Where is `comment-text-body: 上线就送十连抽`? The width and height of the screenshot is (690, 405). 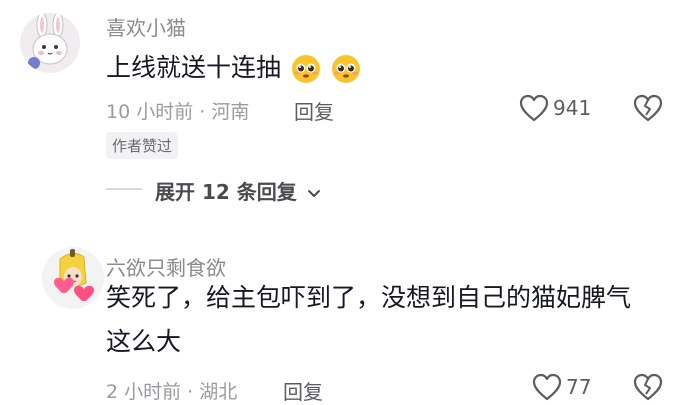
comment-text-body: 上线就送十连抽 is located at coordinates (194, 67).